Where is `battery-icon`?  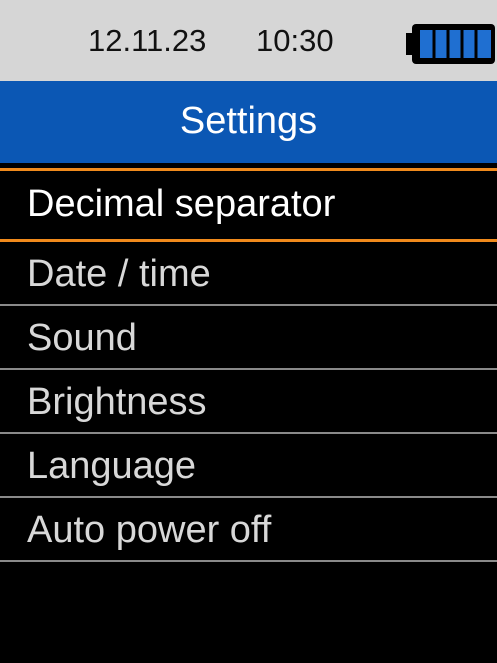 battery-icon is located at coordinates (450, 44).